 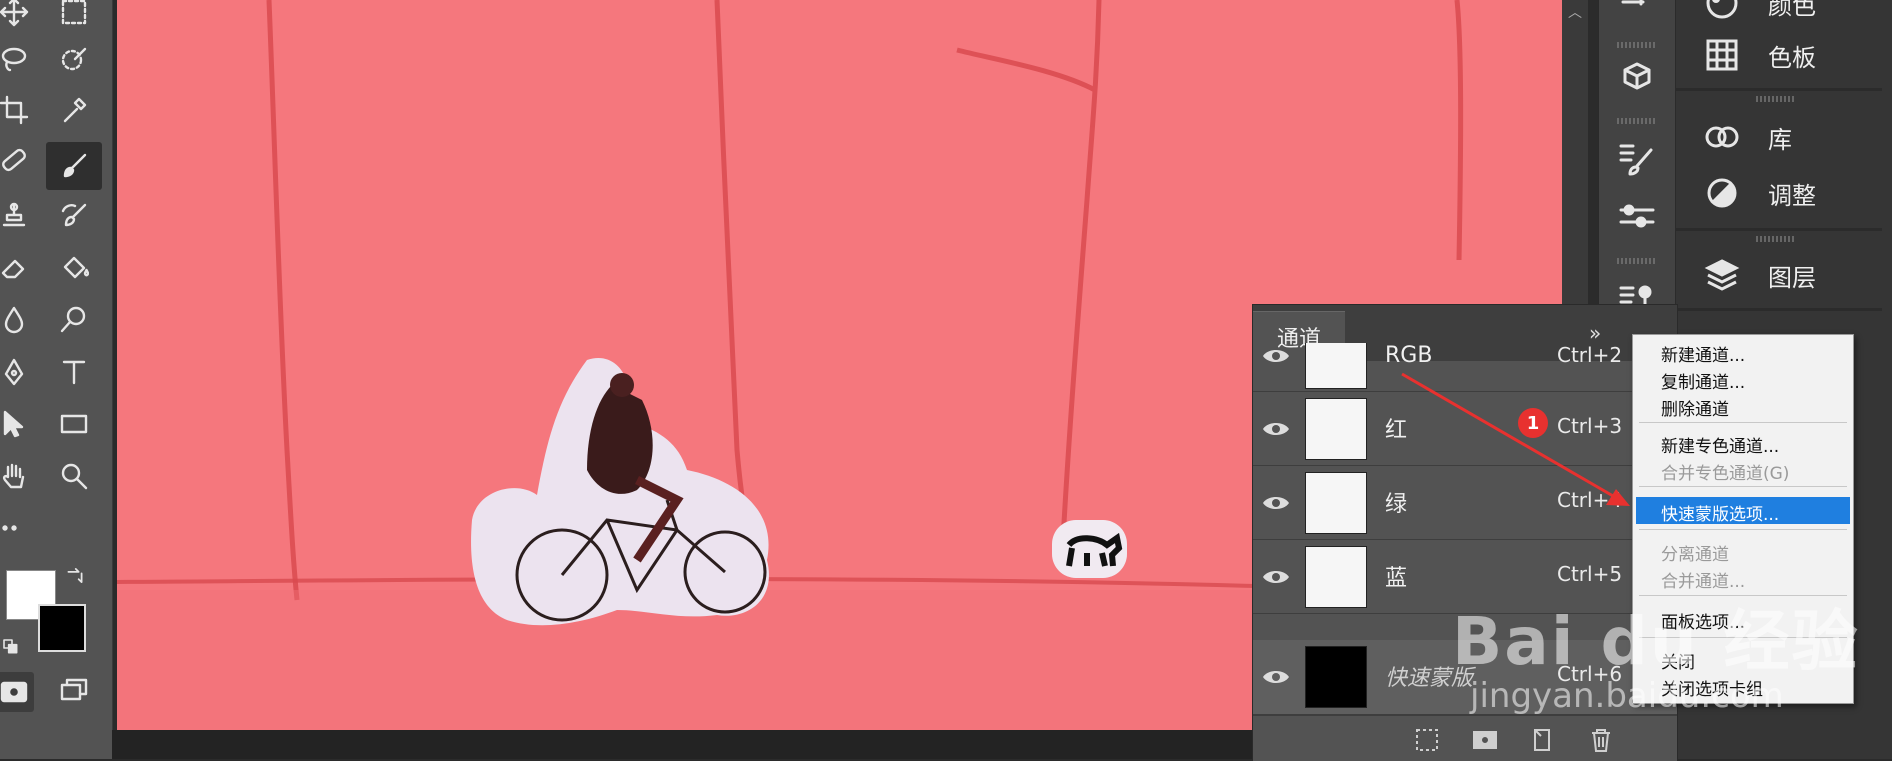 I want to click on save-selection-mask-icon, so click(x=1485, y=740).